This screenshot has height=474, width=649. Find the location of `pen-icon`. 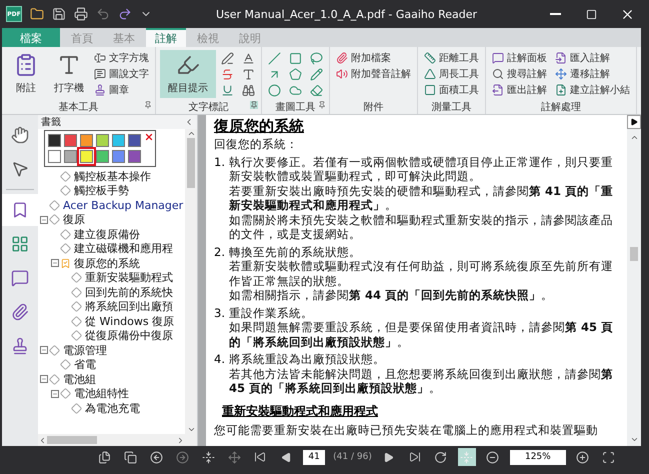

pen-icon is located at coordinates (227, 58).